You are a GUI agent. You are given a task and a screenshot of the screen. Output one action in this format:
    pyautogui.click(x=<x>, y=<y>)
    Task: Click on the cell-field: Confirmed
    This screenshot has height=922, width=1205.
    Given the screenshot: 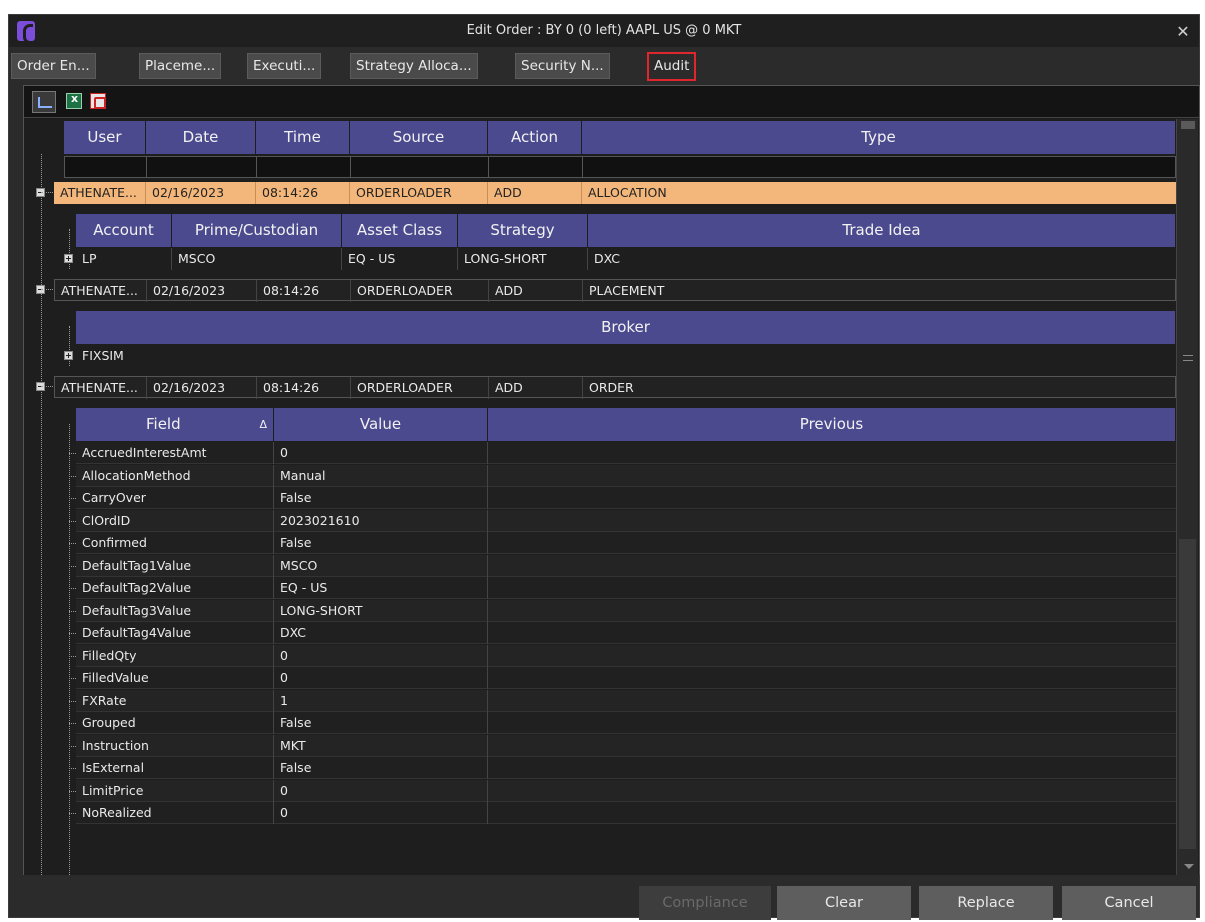 What is the action you would take?
    pyautogui.click(x=175, y=543)
    